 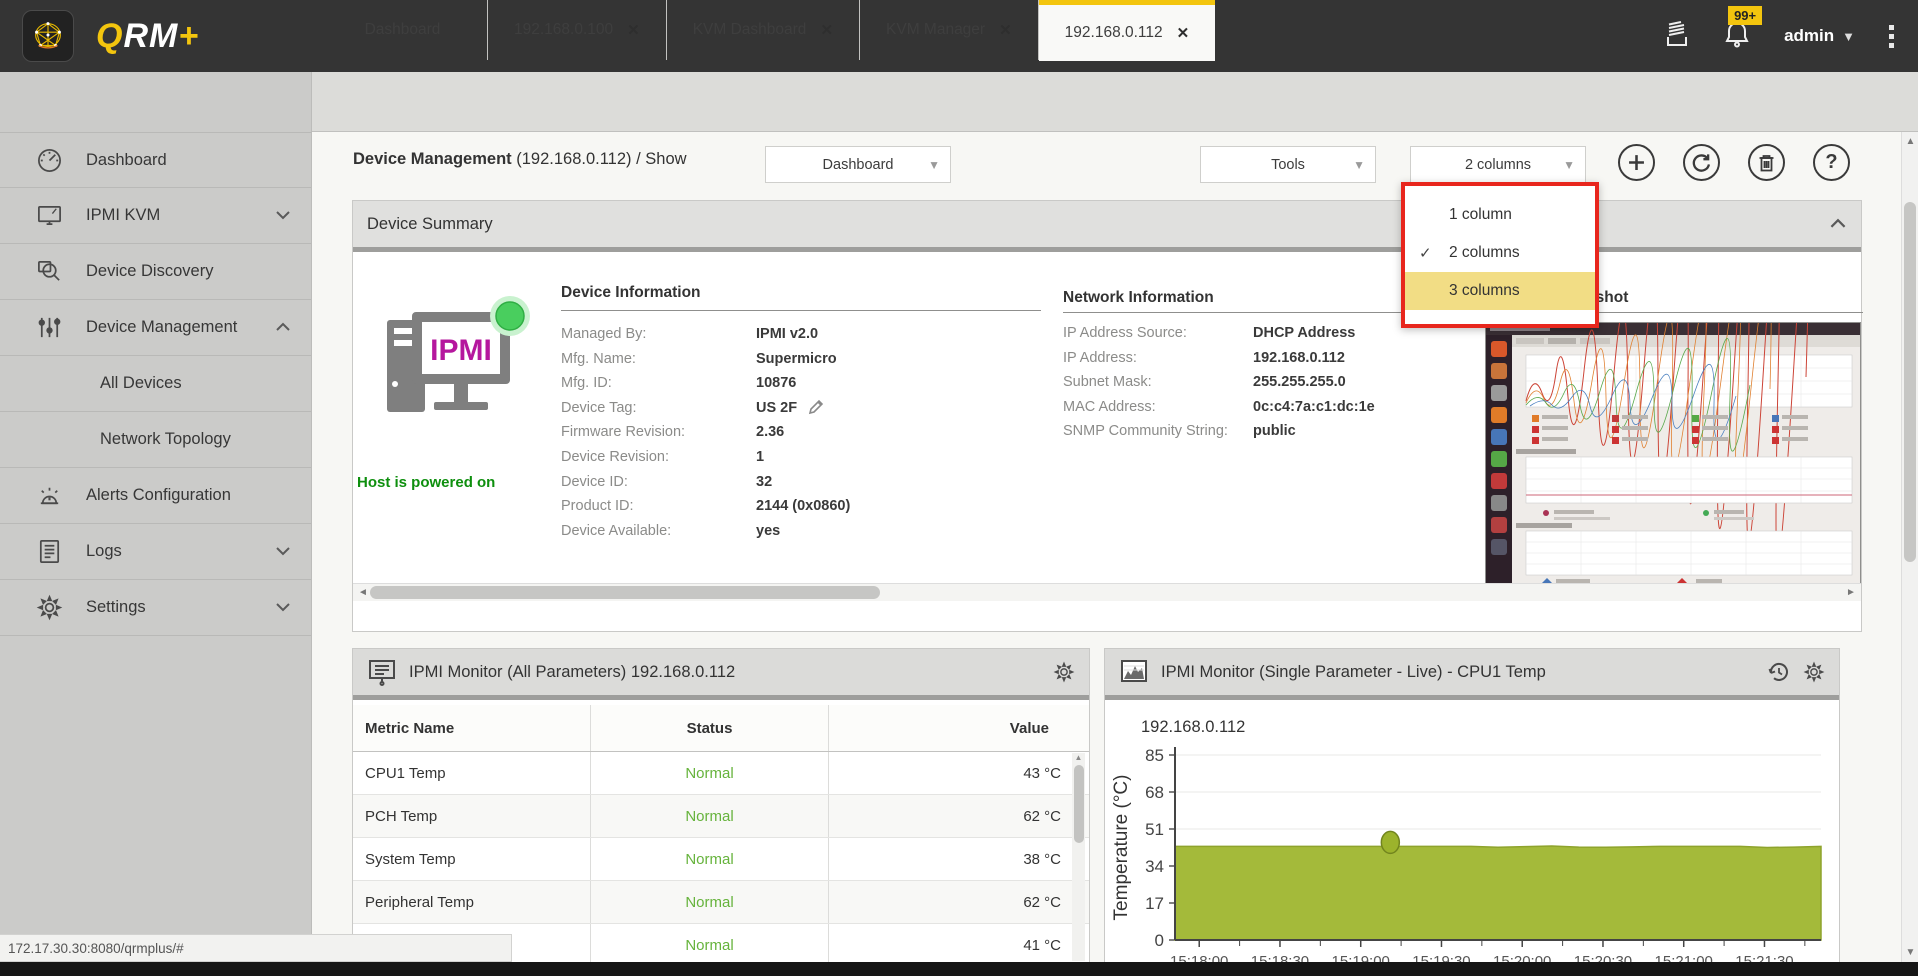 I want to click on ipmi-figure-label: IPMI, so click(x=461, y=350).